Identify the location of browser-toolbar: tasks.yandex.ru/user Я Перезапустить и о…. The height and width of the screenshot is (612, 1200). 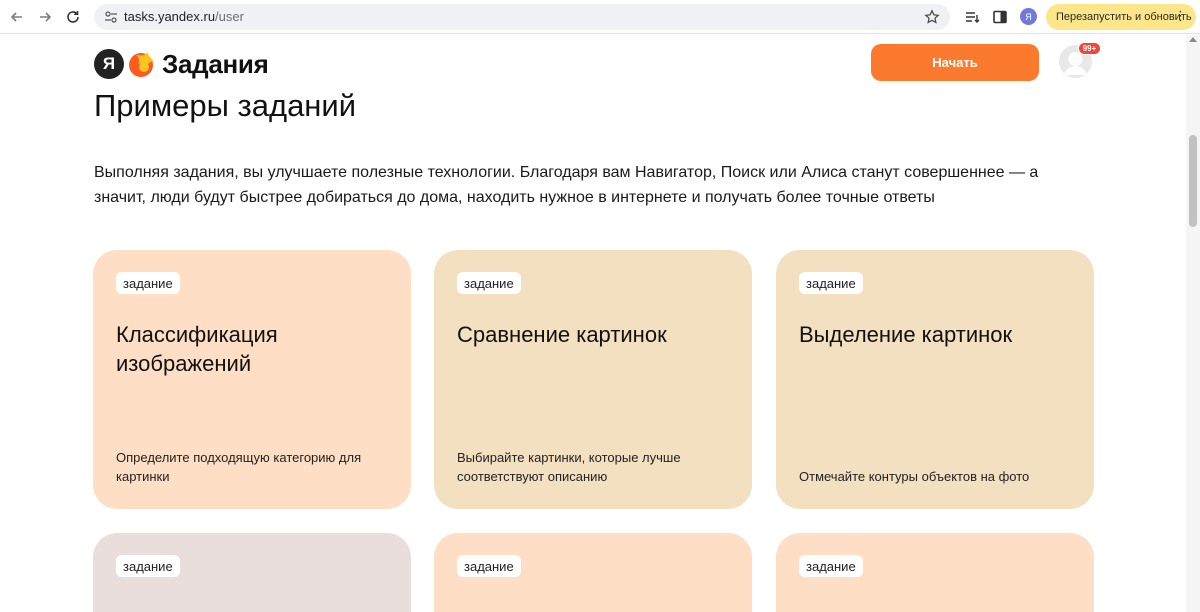
(600, 17).